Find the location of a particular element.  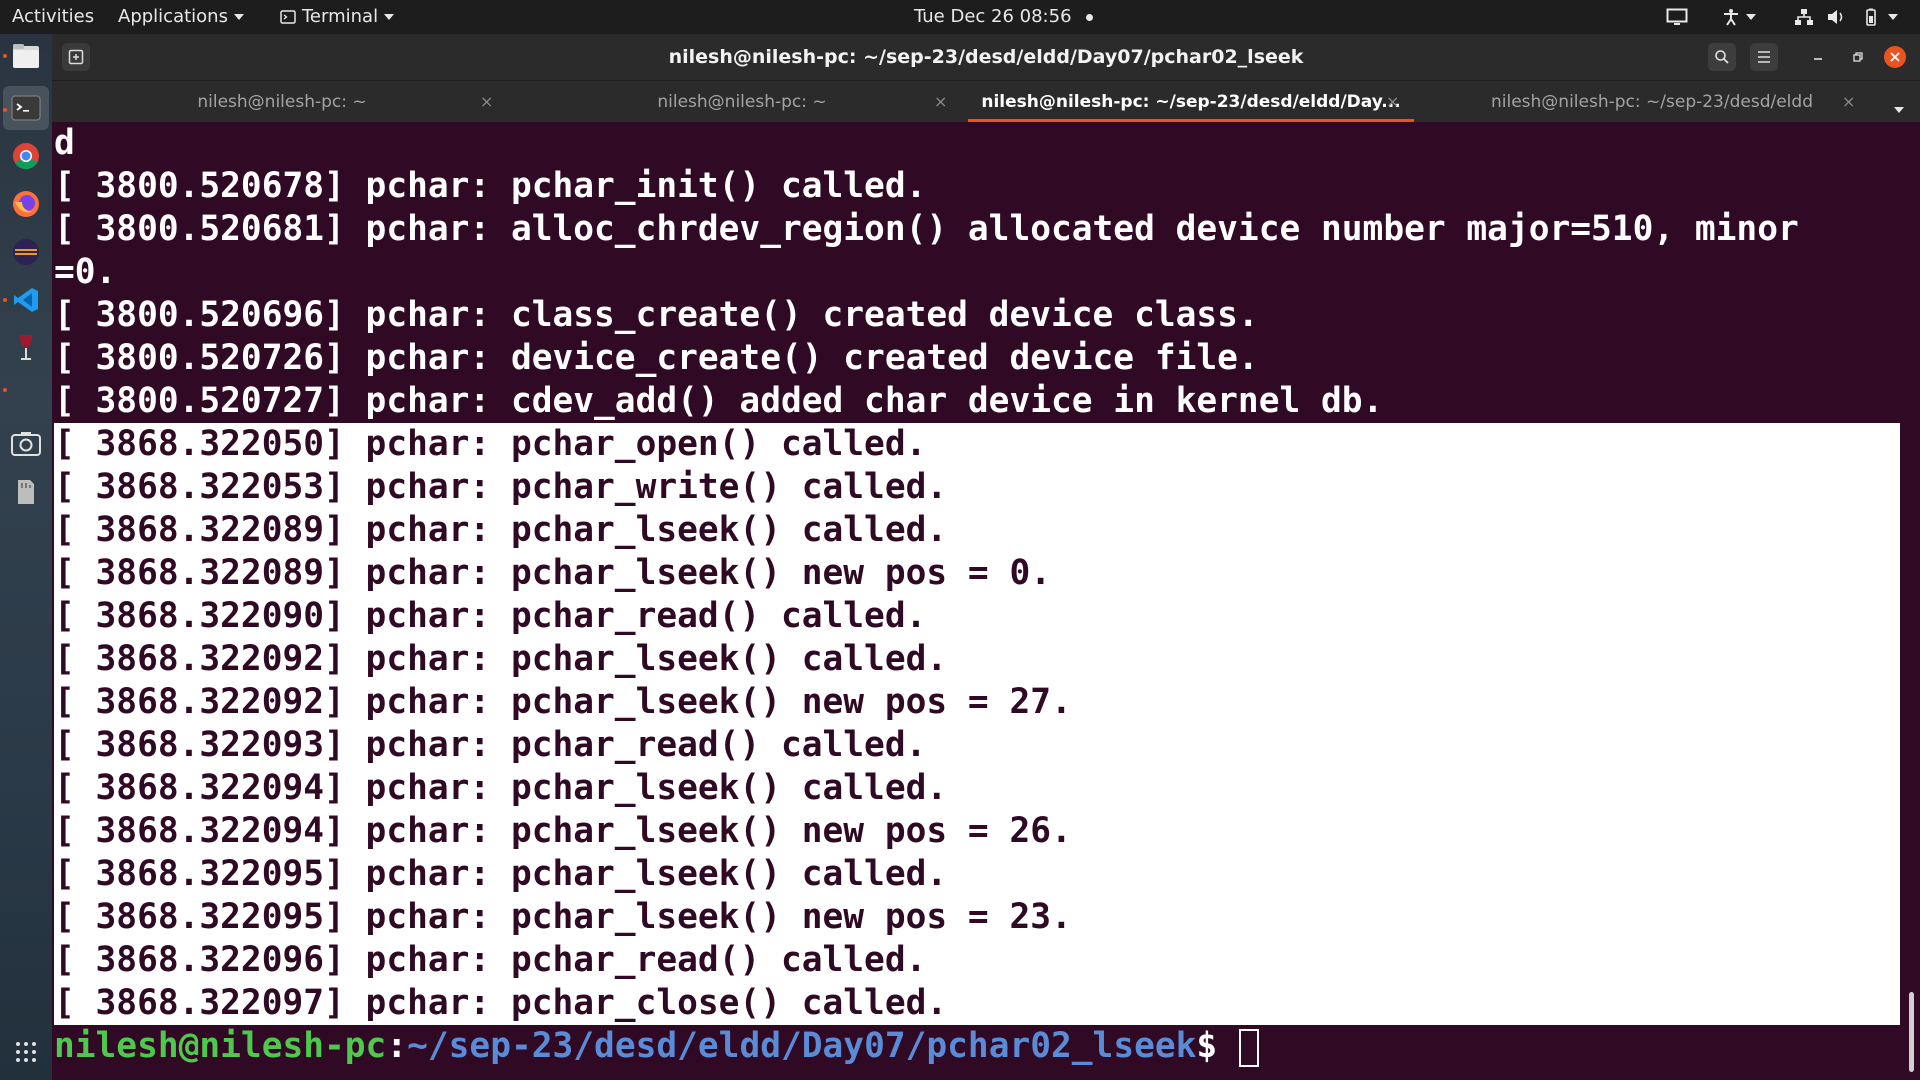

menu-icon is located at coordinates (1764, 57).